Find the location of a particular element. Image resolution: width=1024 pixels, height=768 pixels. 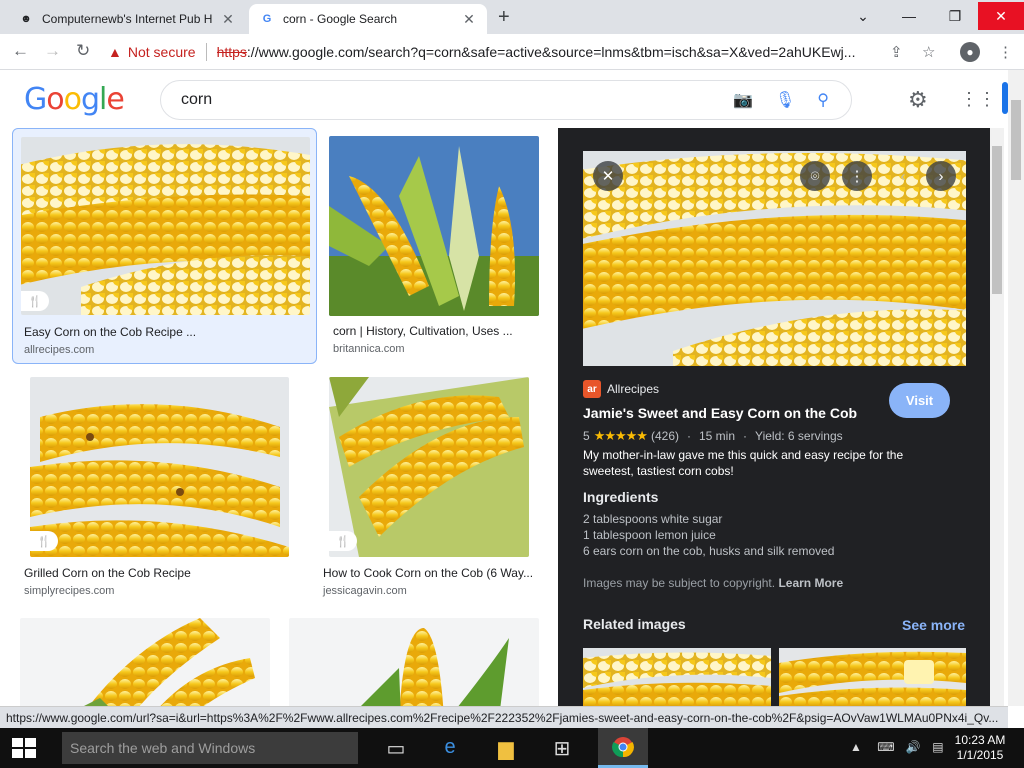

see-more-link: See more is located at coordinates (933, 625).